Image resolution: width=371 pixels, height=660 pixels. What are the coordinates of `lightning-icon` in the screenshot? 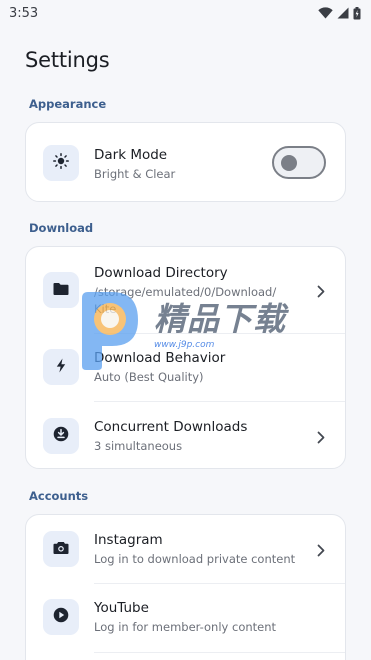 It's located at (61, 367).